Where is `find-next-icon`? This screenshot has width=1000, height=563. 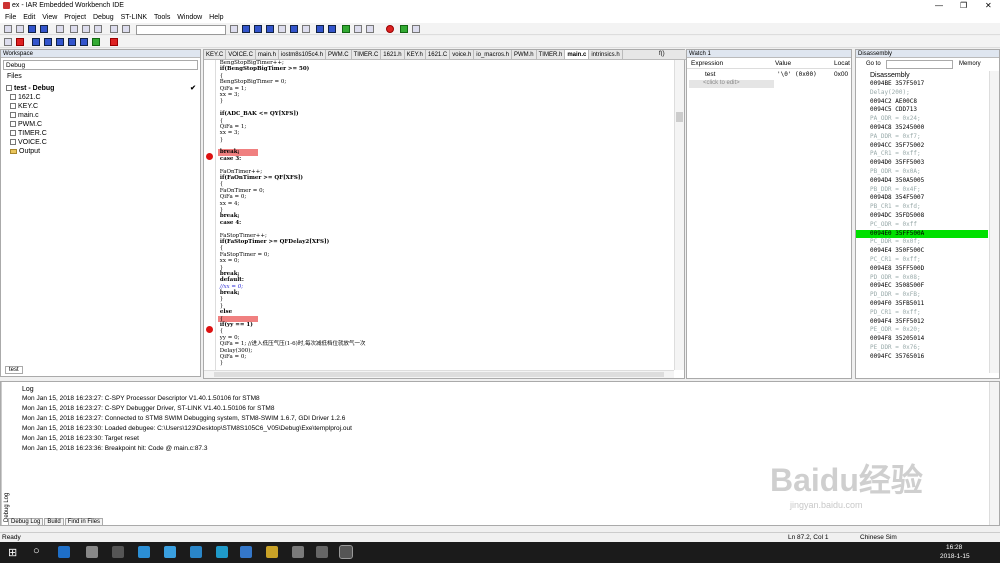 find-next-icon is located at coordinates (246, 29).